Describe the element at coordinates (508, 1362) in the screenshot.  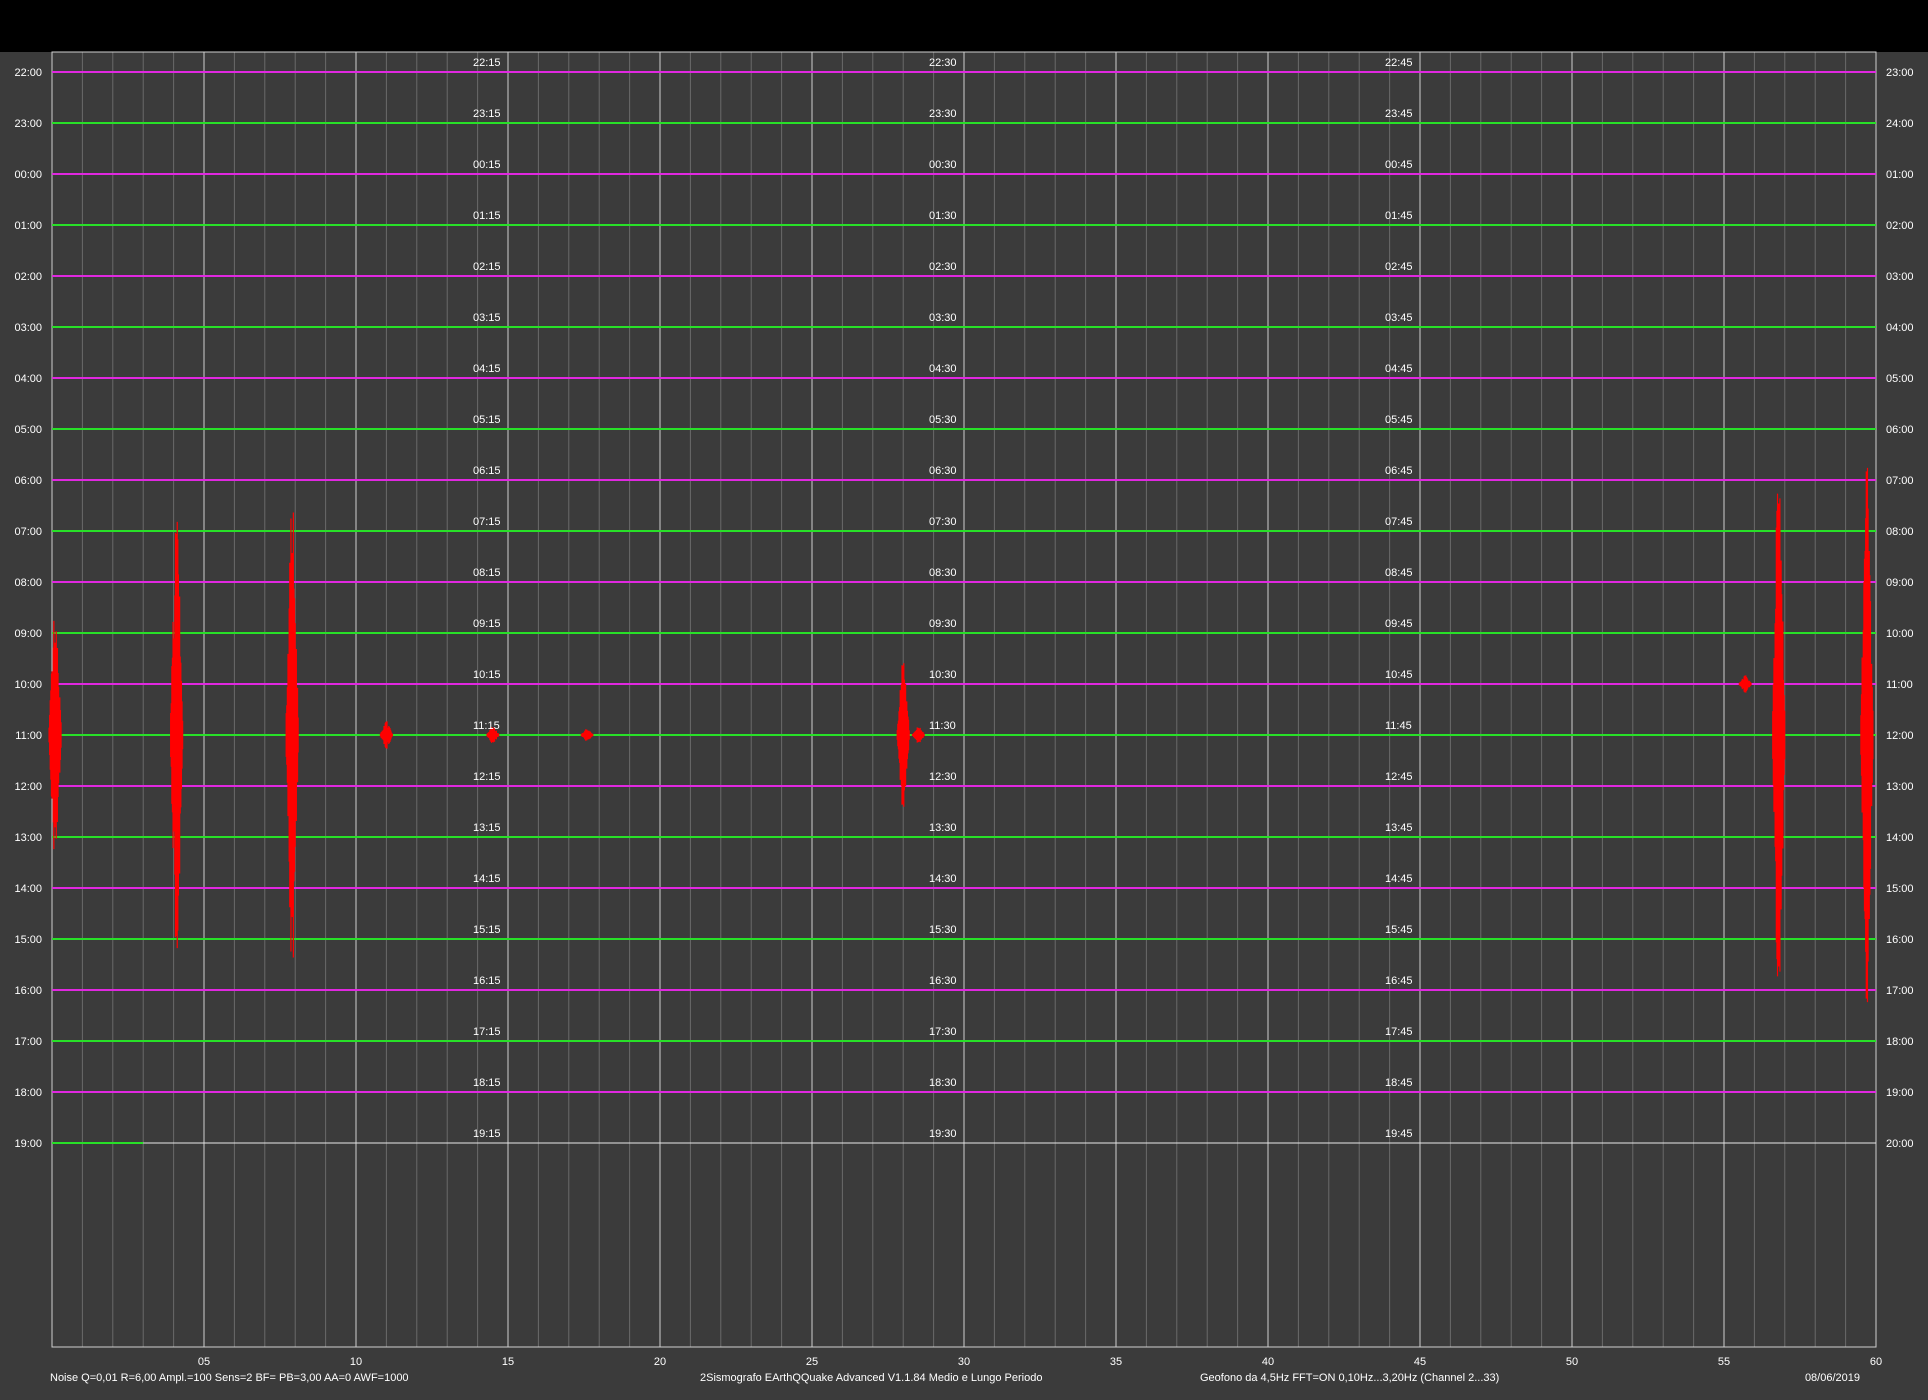
I see `x-tick-label: 15` at that location.